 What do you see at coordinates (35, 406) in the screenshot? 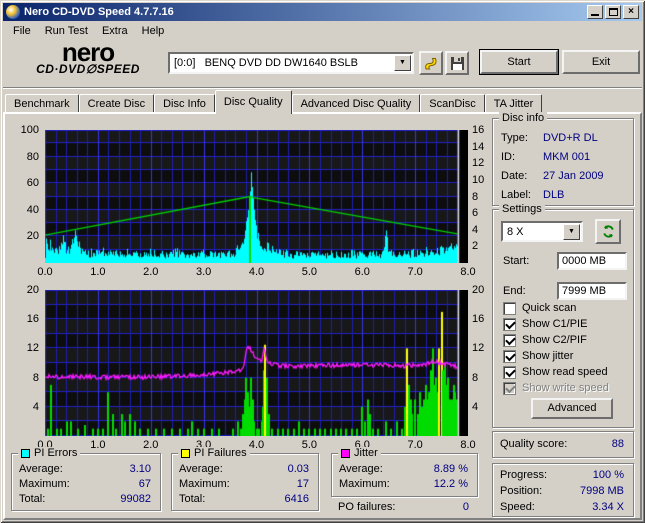
I see `axis-tick-label: 4` at bounding box center [35, 406].